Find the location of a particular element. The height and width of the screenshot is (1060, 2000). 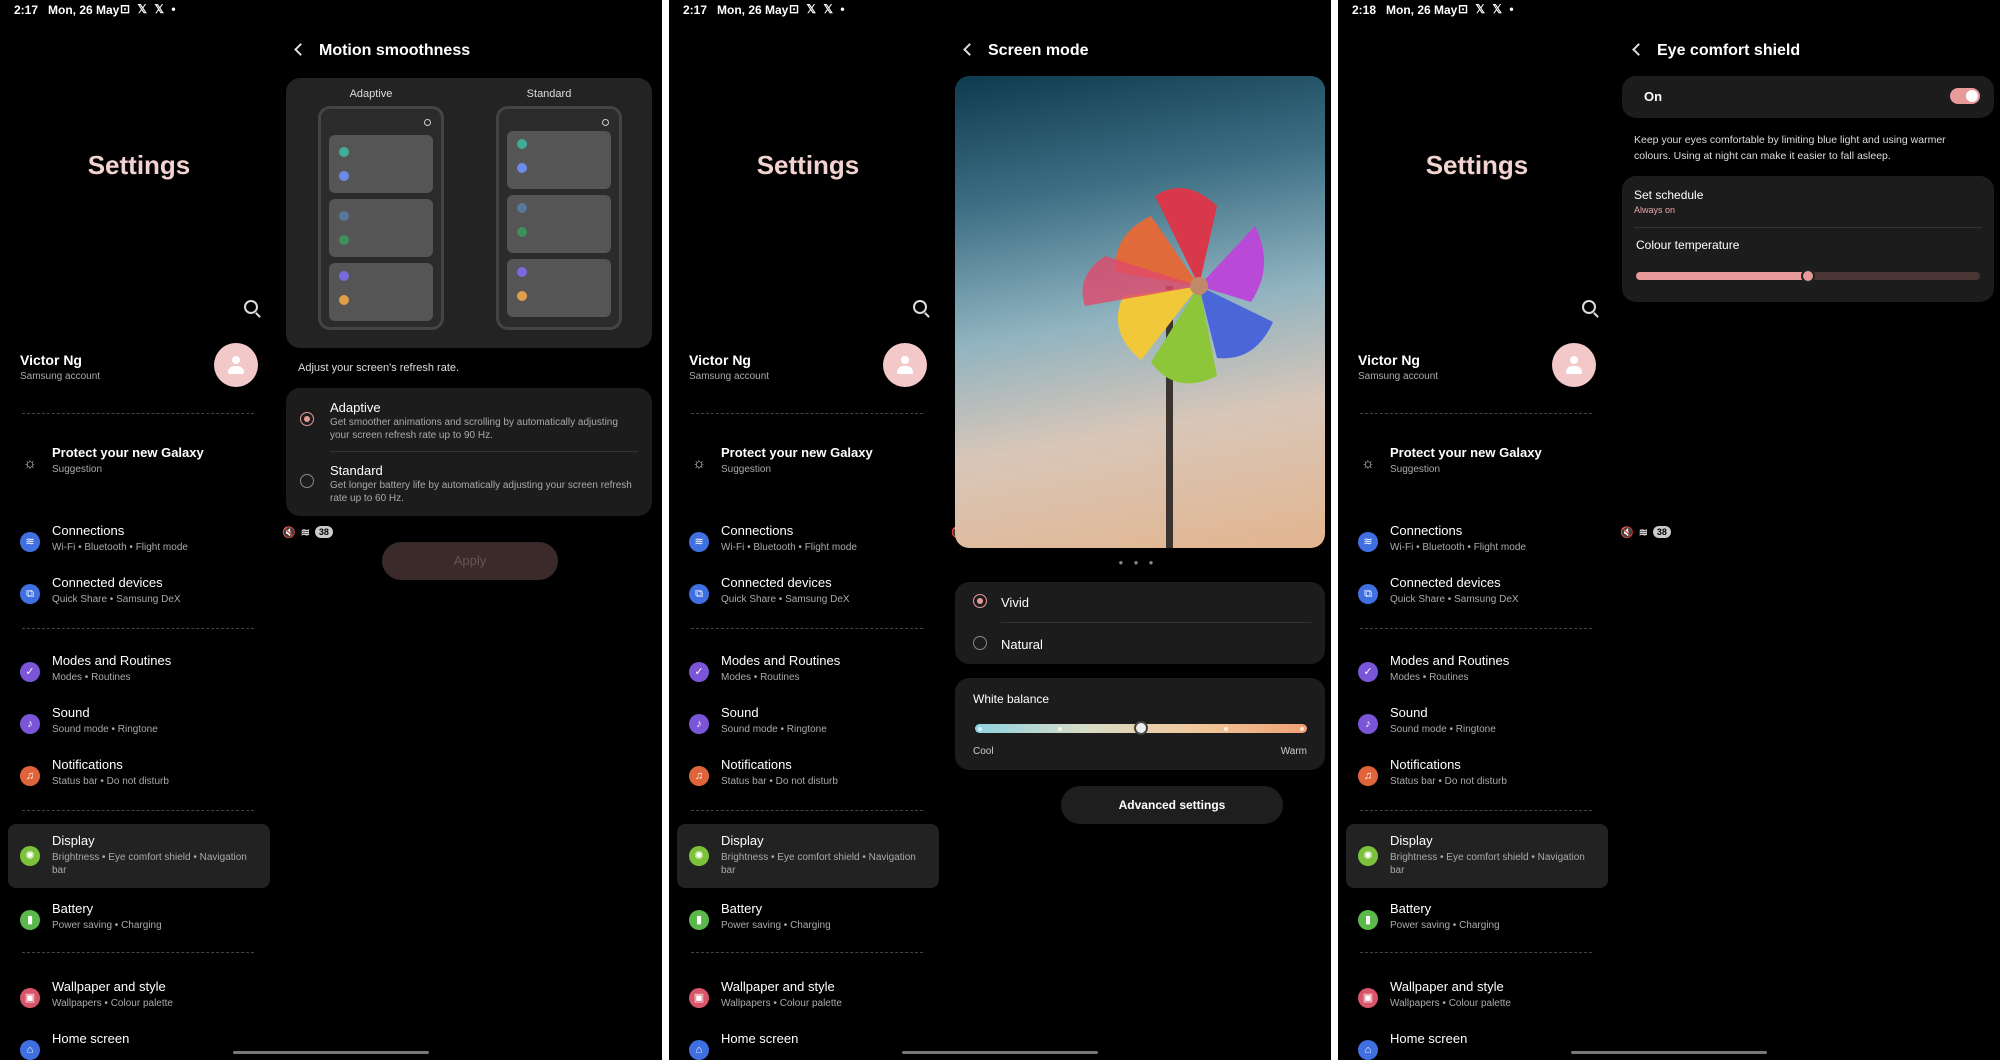

white-balance-thumb is located at coordinates (1141, 728).